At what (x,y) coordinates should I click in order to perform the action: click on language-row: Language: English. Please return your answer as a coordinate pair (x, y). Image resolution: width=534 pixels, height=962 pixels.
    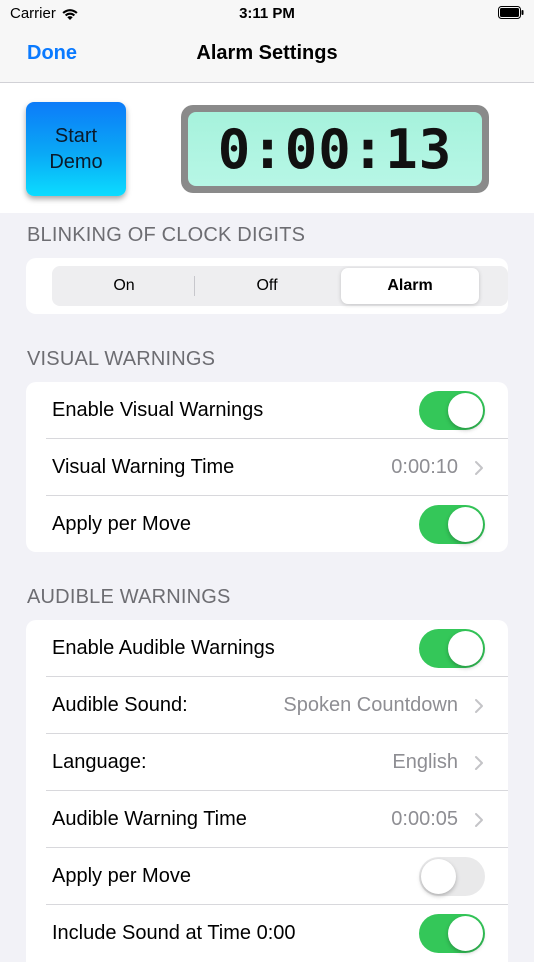
    Looking at the image, I should click on (267, 762).